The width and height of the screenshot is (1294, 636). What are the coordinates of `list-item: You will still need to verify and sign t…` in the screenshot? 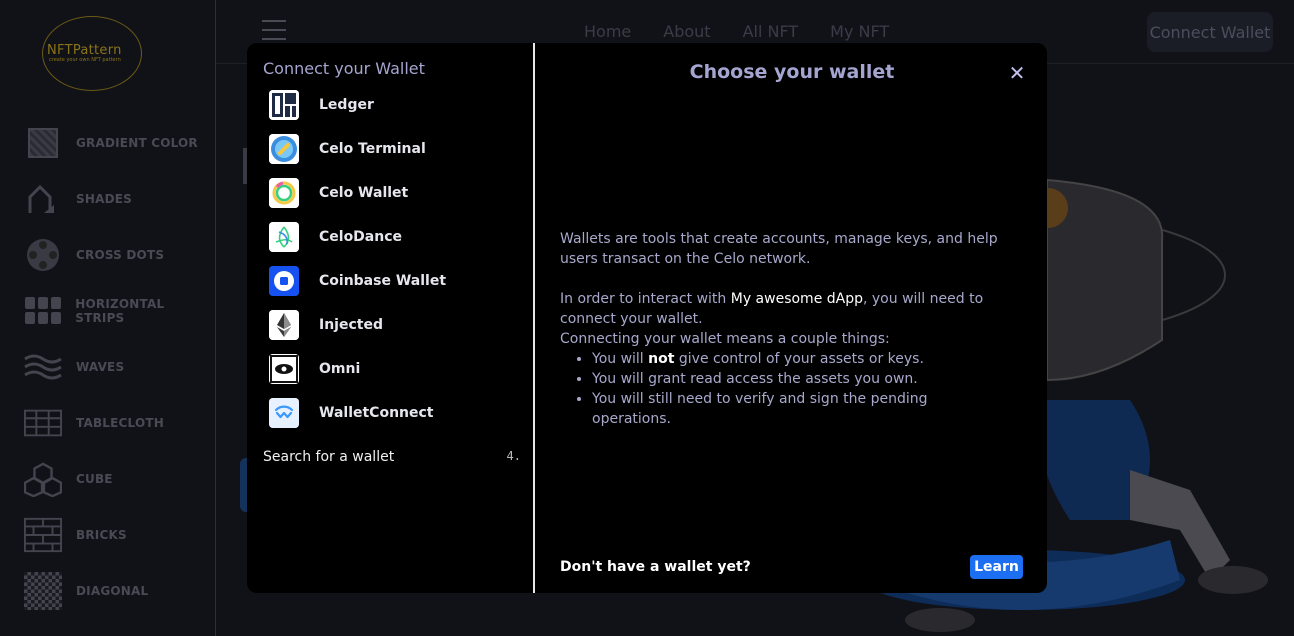 It's located at (801, 409).